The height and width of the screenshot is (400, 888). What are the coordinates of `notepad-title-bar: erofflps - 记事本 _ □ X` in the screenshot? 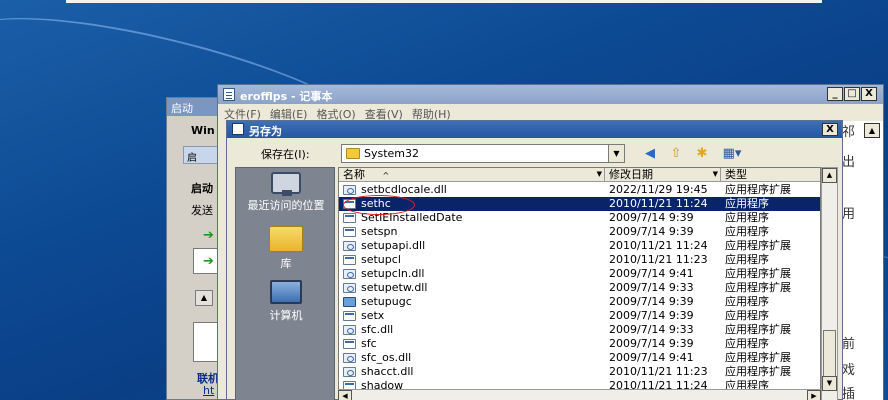 It's located at (550, 94).